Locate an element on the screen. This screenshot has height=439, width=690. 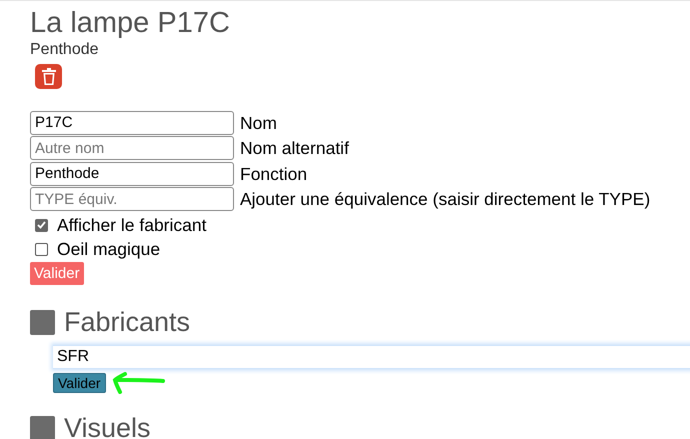
field-label: Fonction is located at coordinates (274, 174).